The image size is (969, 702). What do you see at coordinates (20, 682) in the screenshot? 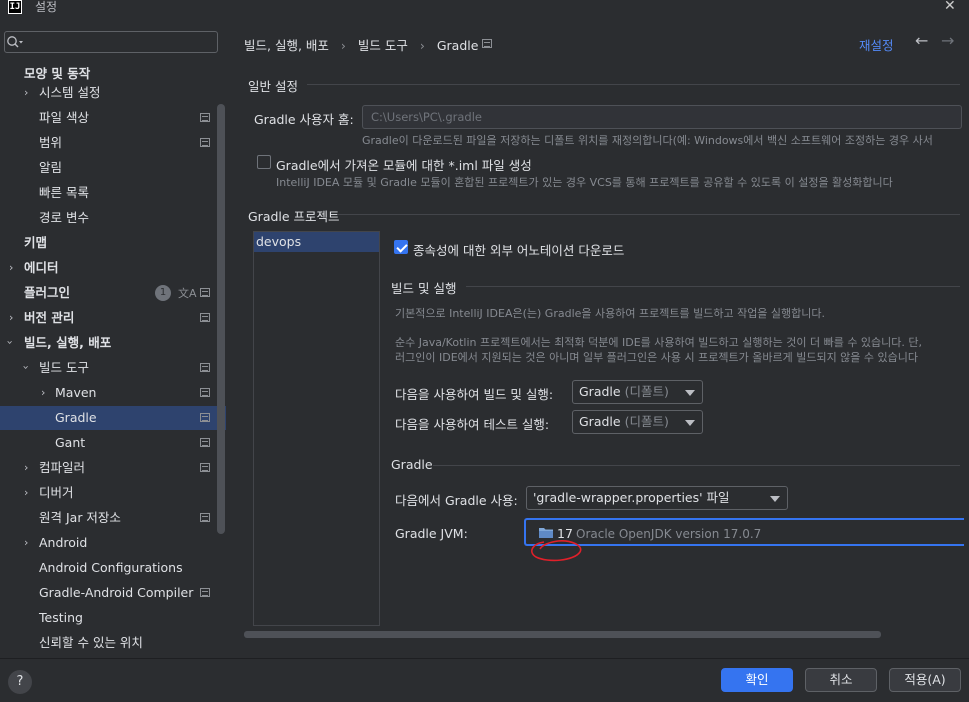
I see `help-button: ?` at bounding box center [20, 682].